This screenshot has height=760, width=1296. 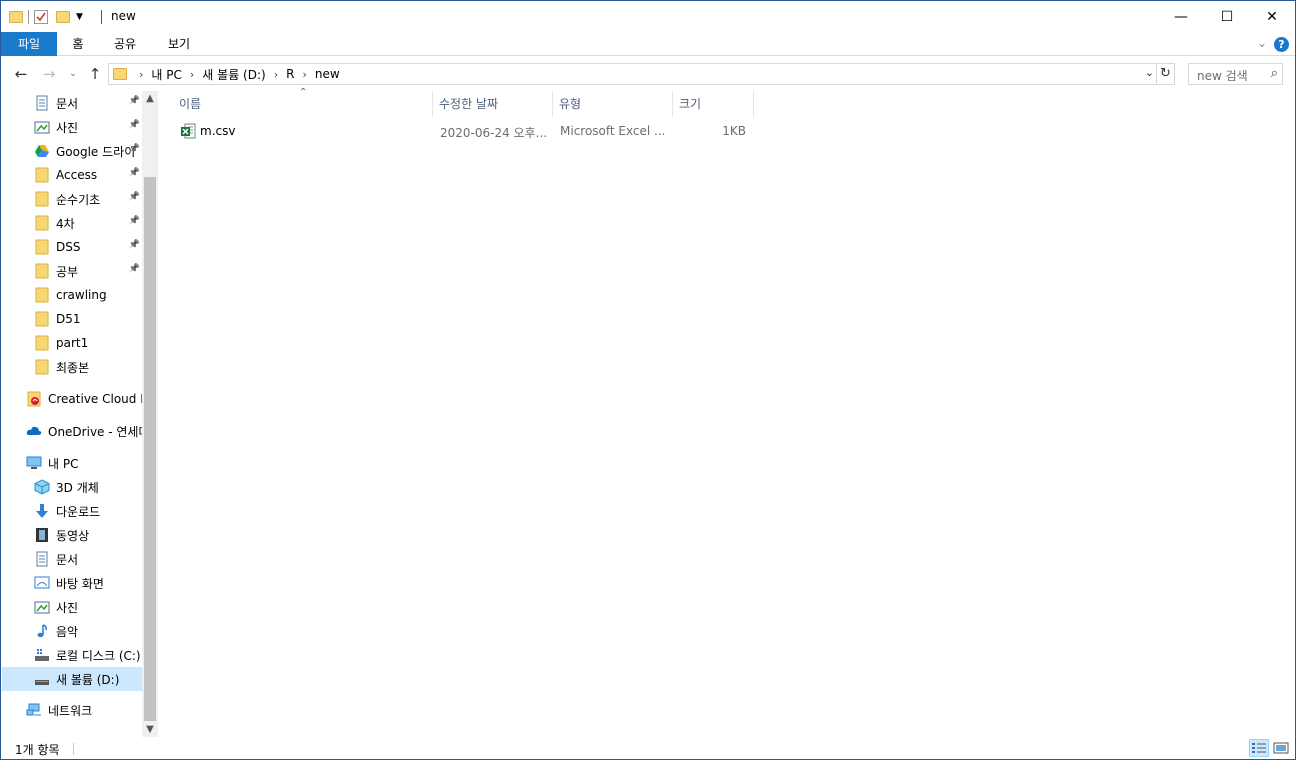 I want to click on sidebar-item-network: 네트워크, so click(x=72, y=710).